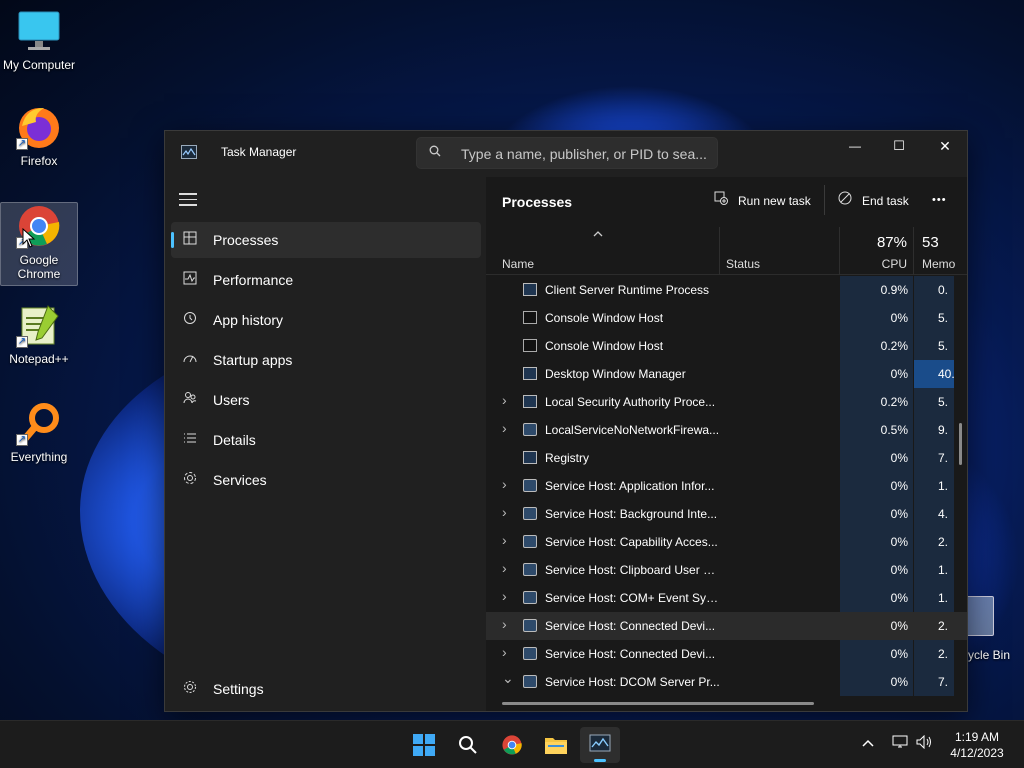 The width and height of the screenshot is (1024, 768). What do you see at coordinates (762, 199) in the screenshot?
I see `run-new-task-button: Run new task` at bounding box center [762, 199].